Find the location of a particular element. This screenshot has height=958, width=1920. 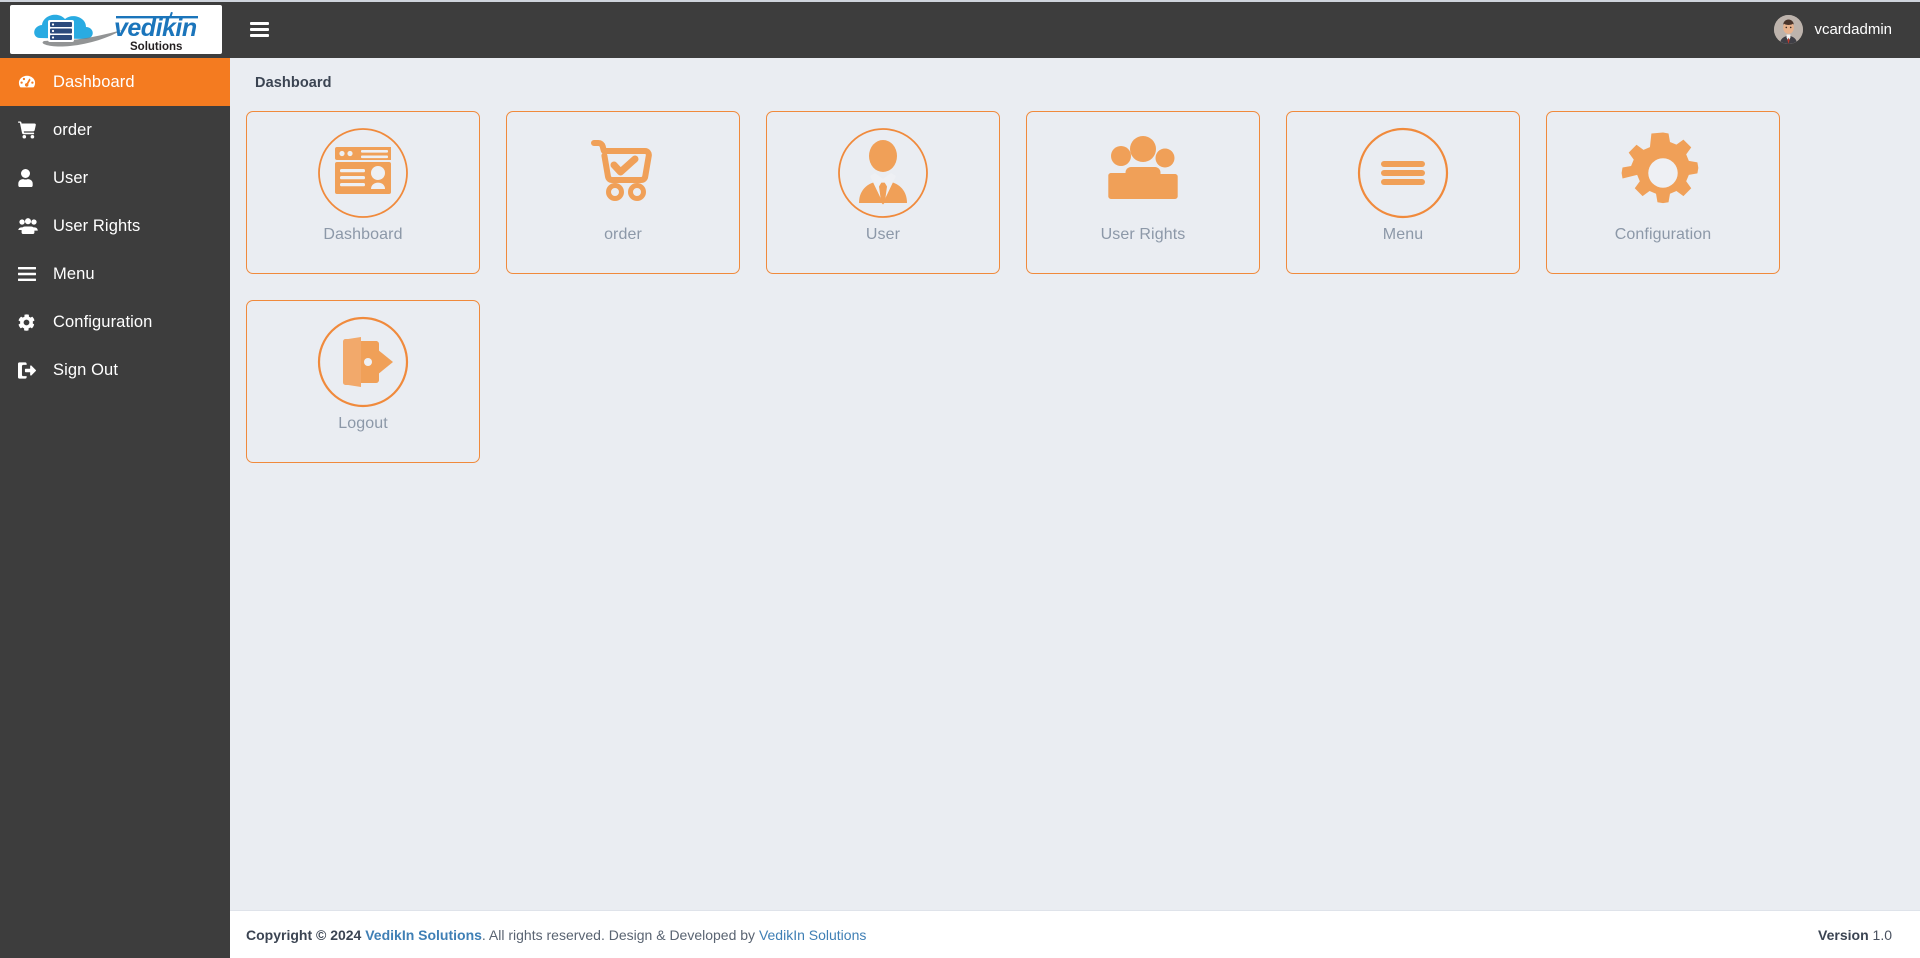

card-label: Logout is located at coordinates (363, 423).